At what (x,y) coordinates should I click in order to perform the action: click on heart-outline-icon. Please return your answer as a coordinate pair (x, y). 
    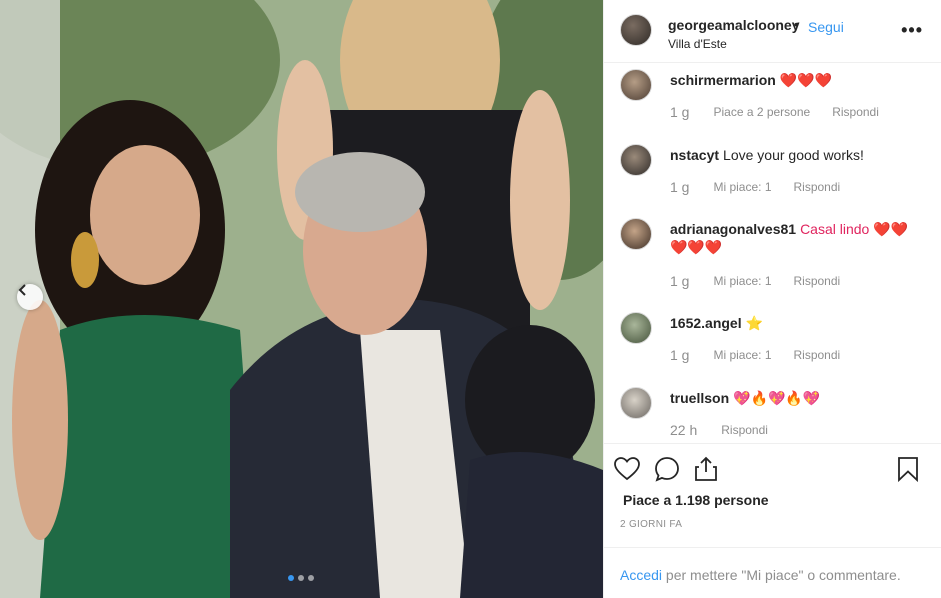
    Looking at the image, I should click on (627, 469).